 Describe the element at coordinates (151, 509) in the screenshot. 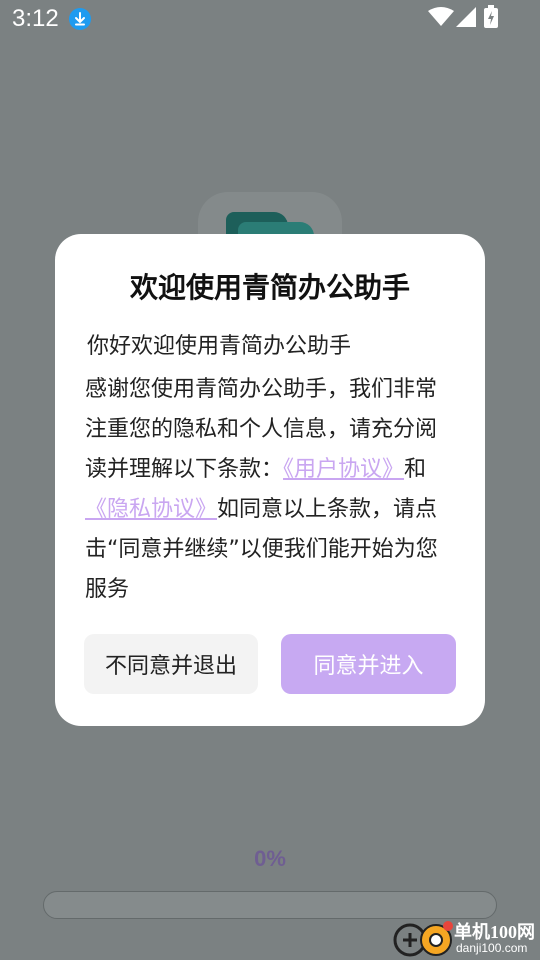

I see `privacy-policy-link: 《隐私协议》` at that location.